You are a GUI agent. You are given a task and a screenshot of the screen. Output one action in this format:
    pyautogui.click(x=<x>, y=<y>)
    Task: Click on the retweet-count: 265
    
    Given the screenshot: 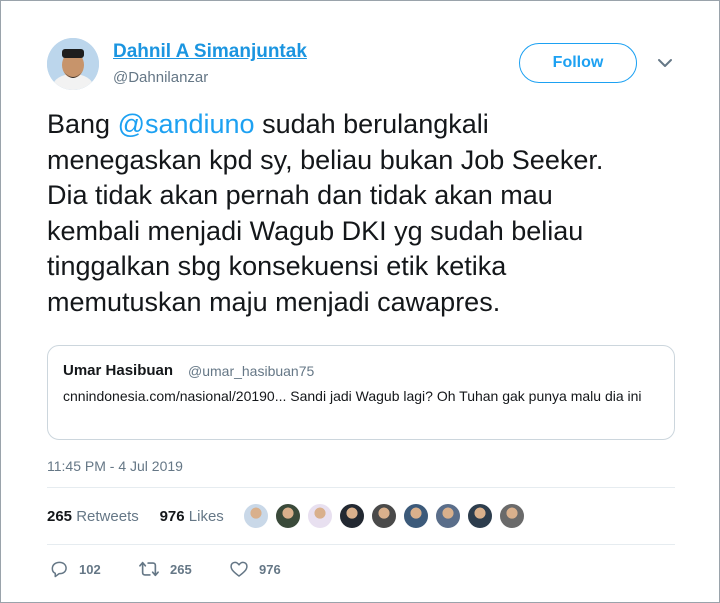 What is the action you would take?
    pyautogui.click(x=181, y=569)
    